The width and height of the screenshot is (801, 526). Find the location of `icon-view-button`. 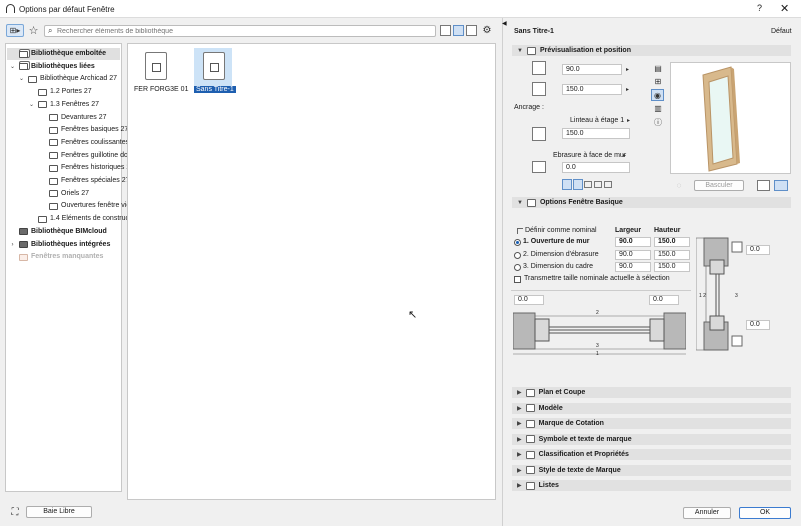

icon-view-button is located at coordinates (458, 30).